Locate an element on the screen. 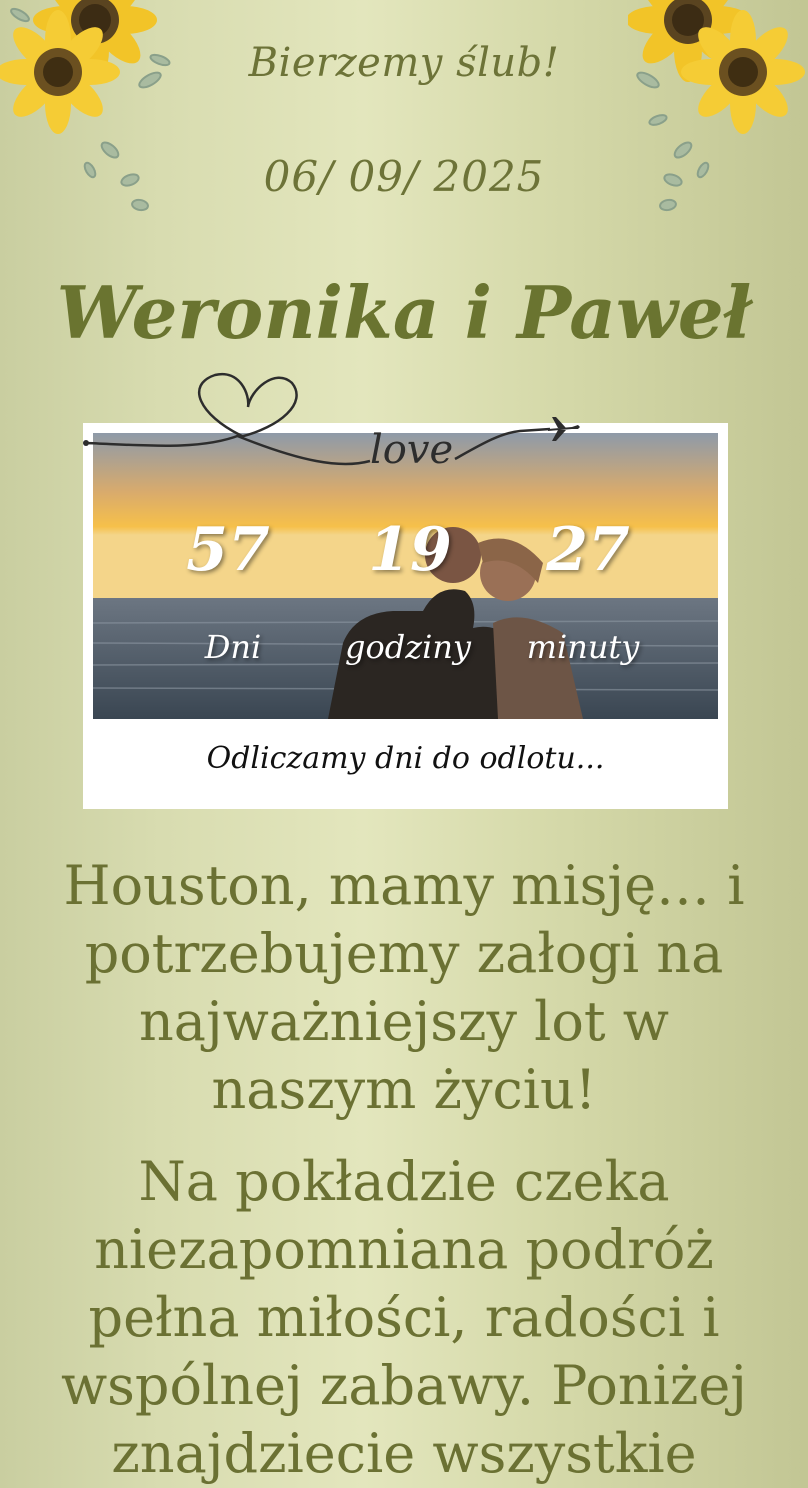 The image size is (808, 1488). hours-value: 19 is located at coordinates (410, 550).